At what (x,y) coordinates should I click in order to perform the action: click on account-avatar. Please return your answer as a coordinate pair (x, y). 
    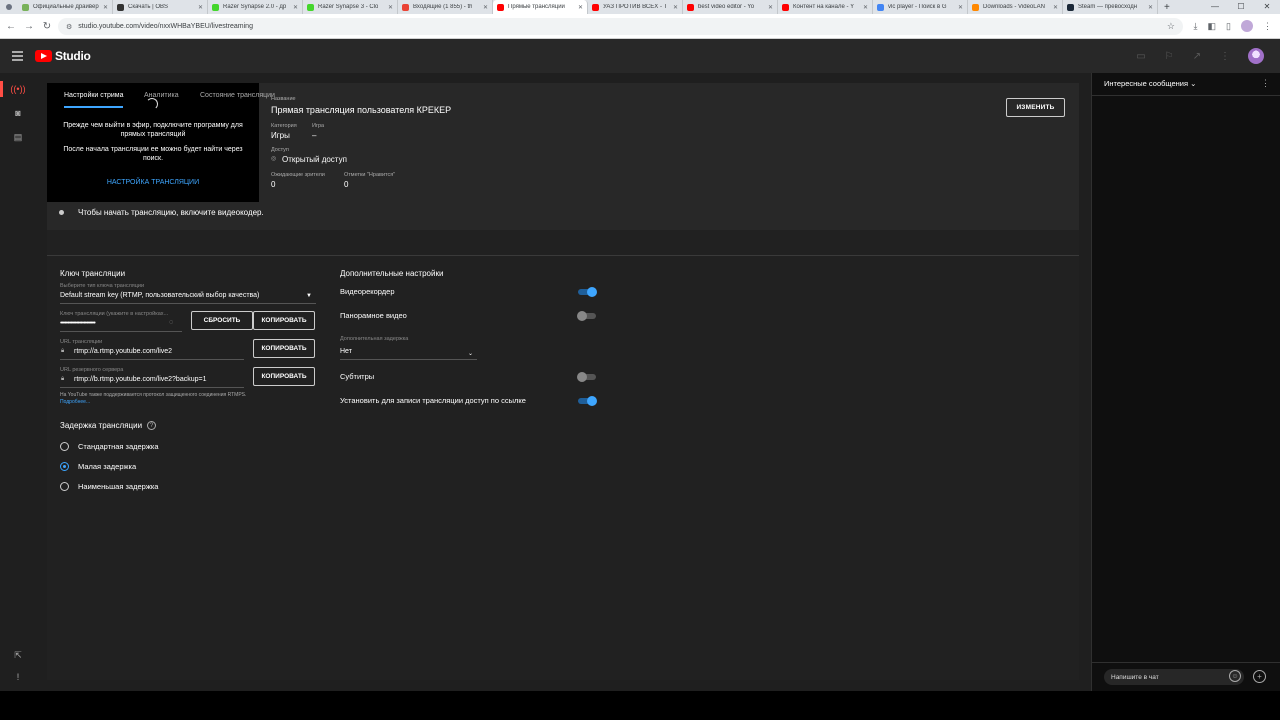
    Looking at the image, I should click on (1256, 56).